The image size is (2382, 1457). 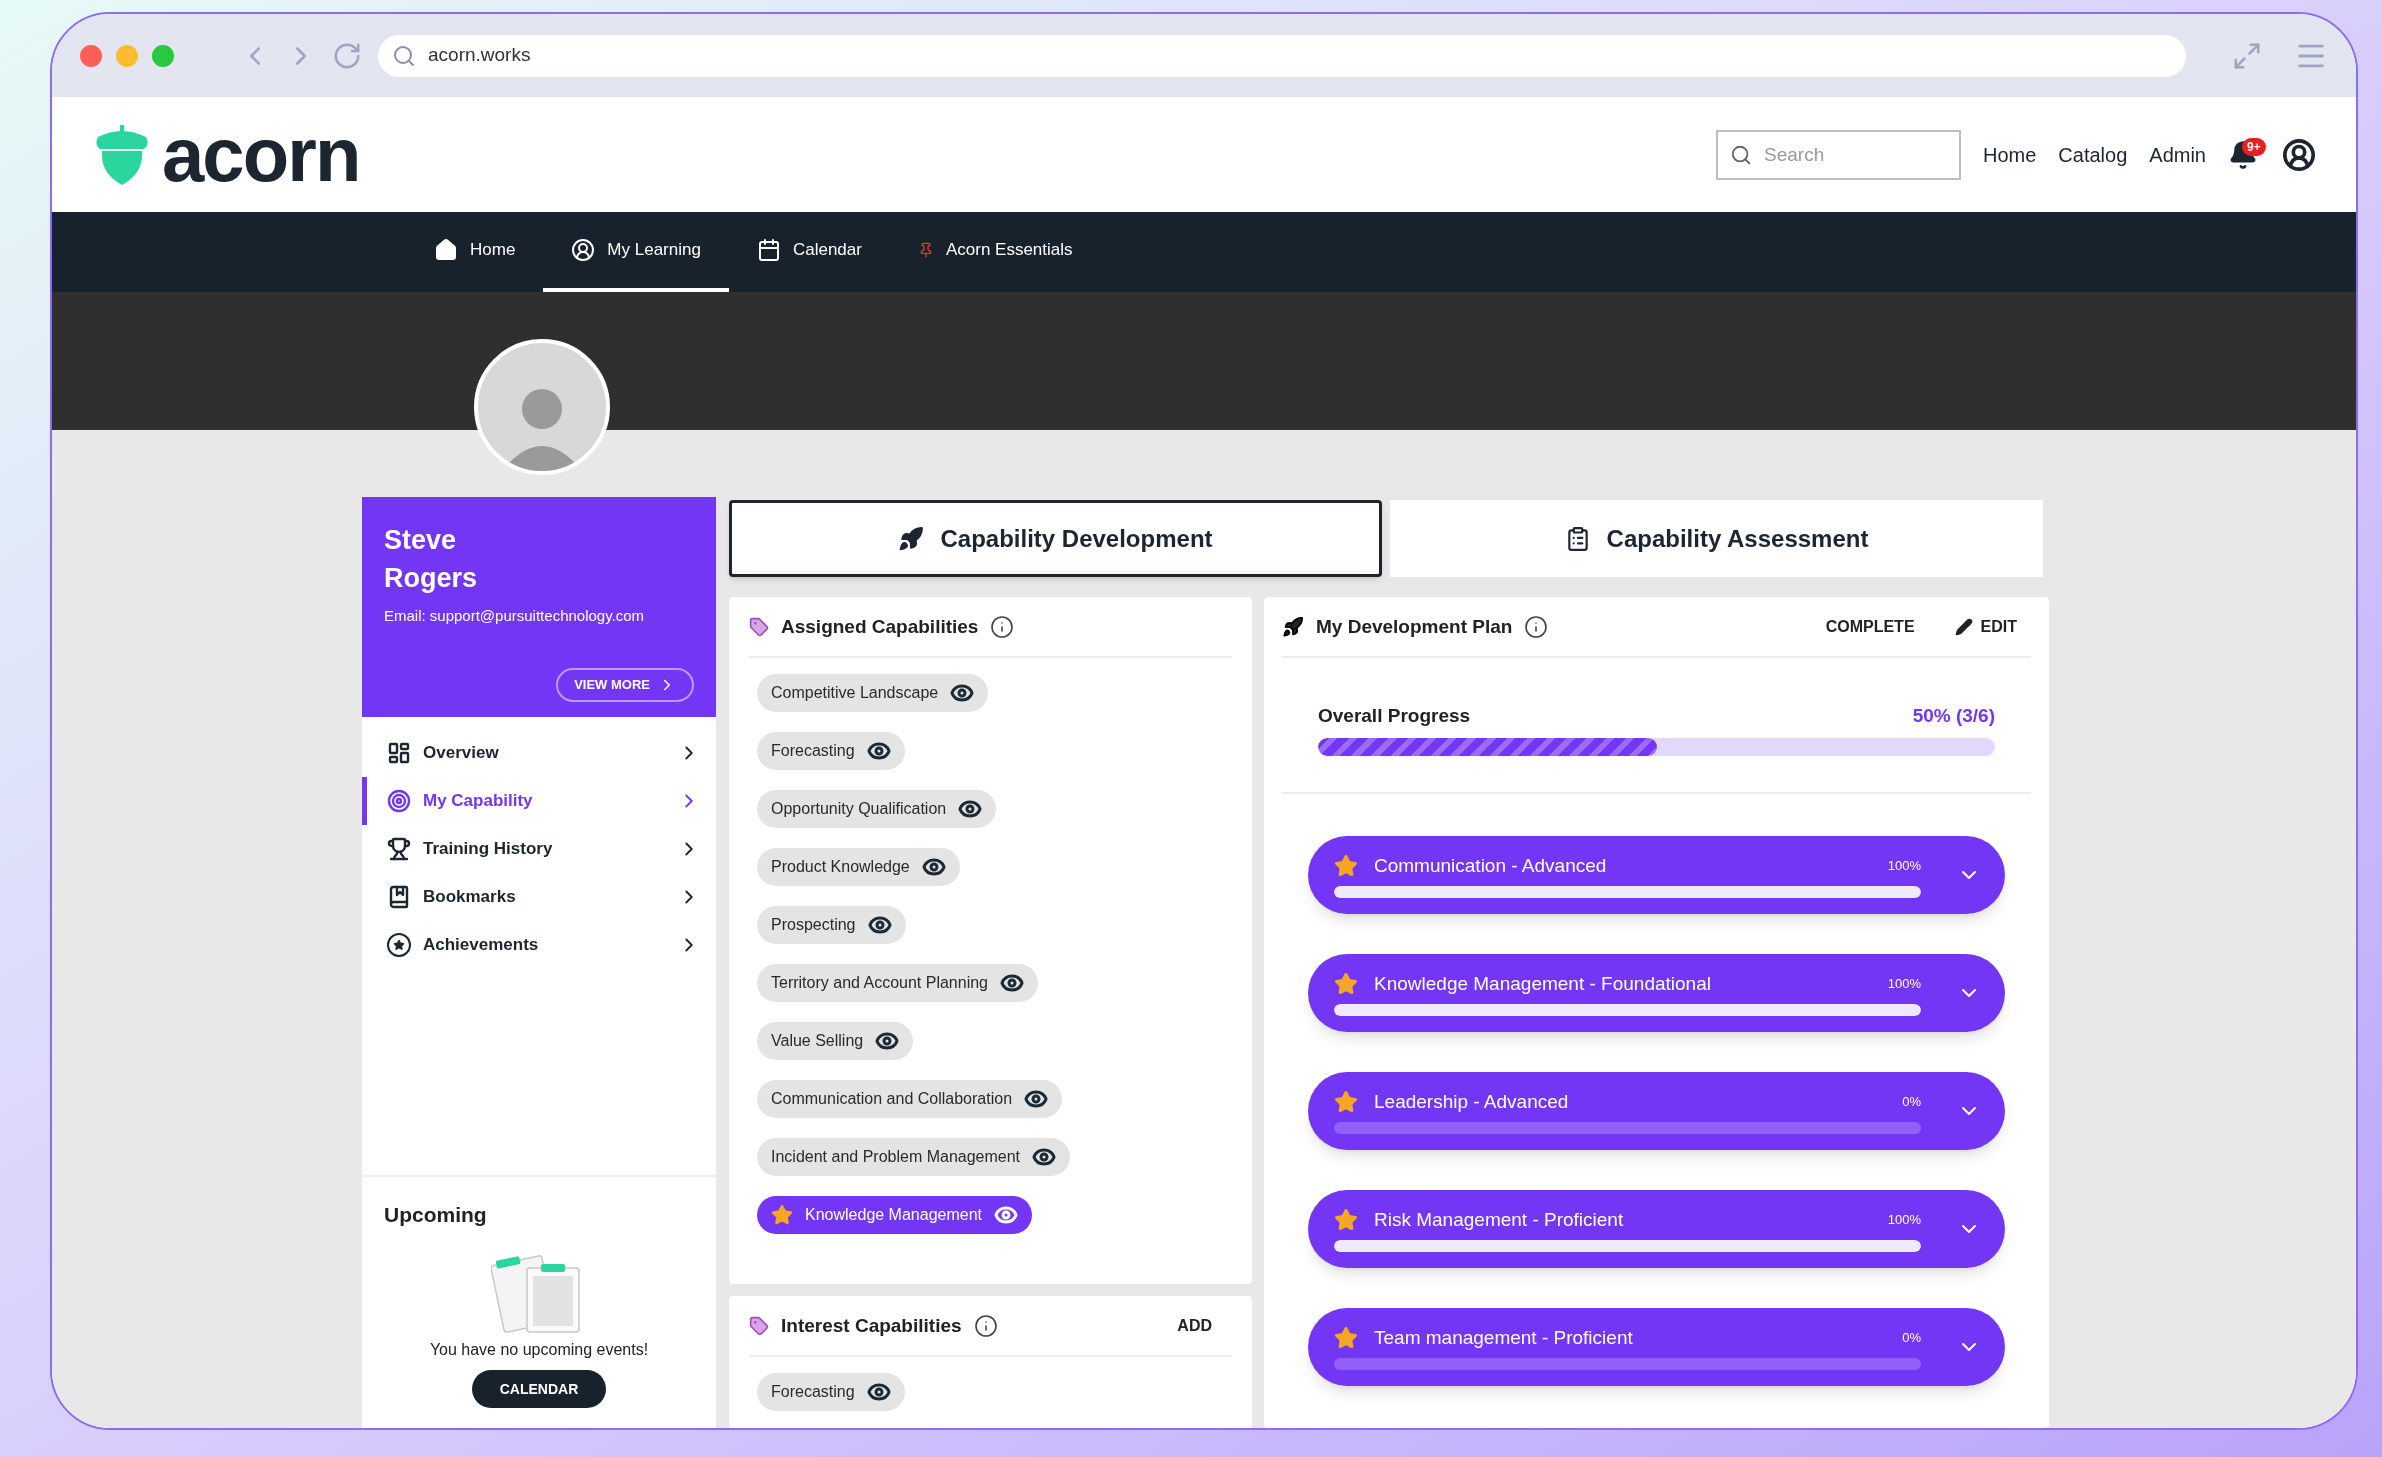 I want to click on goal-title: Risk Management - Proficient, so click(x=1499, y=1219).